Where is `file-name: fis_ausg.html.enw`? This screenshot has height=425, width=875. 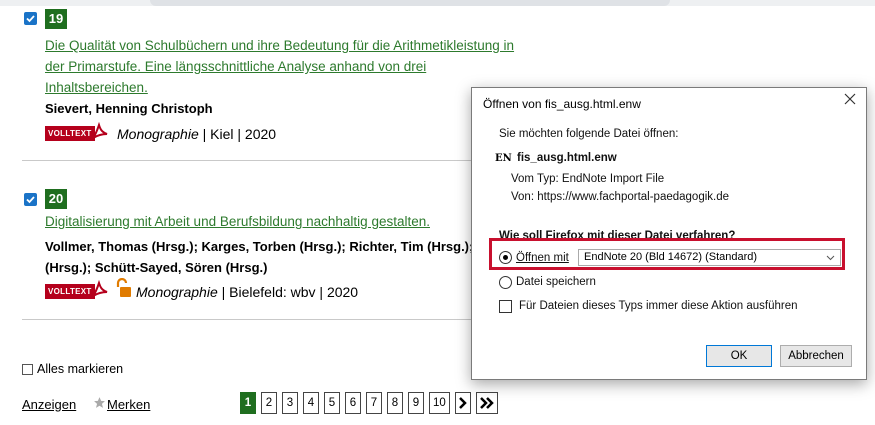 file-name: fis_ausg.html.enw is located at coordinates (567, 158).